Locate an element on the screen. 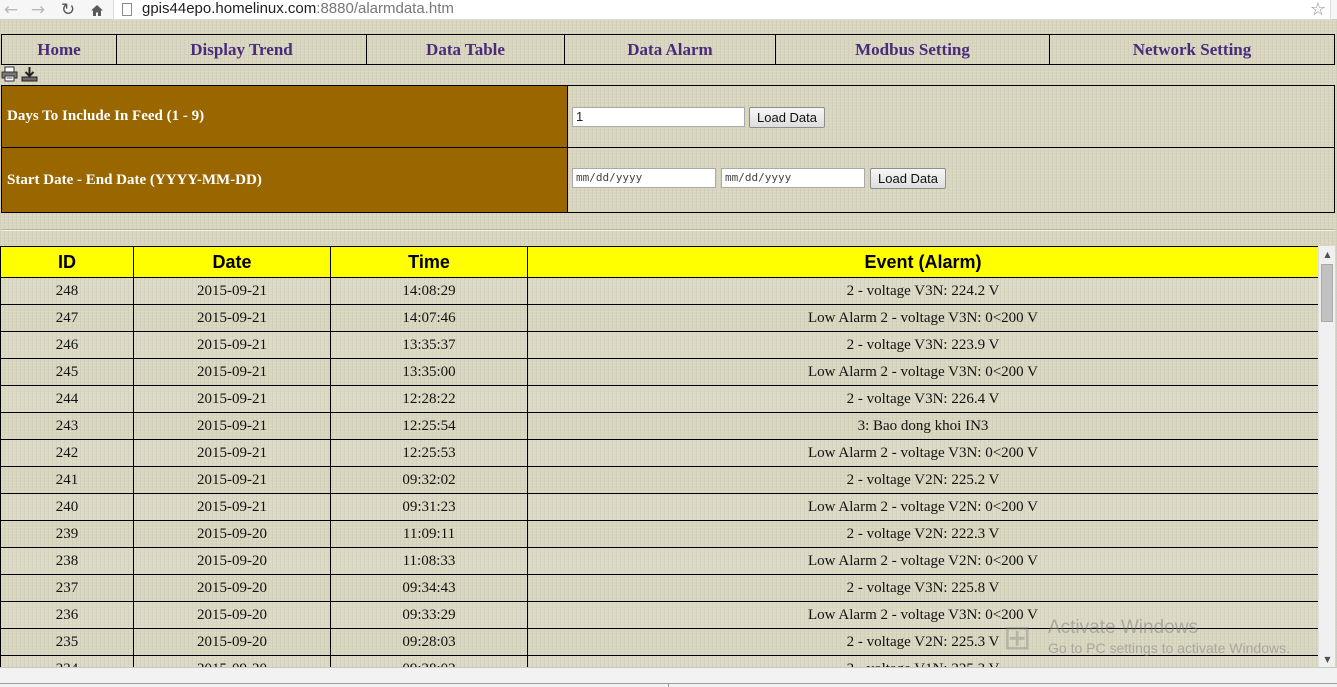 The height and width of the screenshot is (687, 1337). status-divider-right is located at coordinates (1002, 685).